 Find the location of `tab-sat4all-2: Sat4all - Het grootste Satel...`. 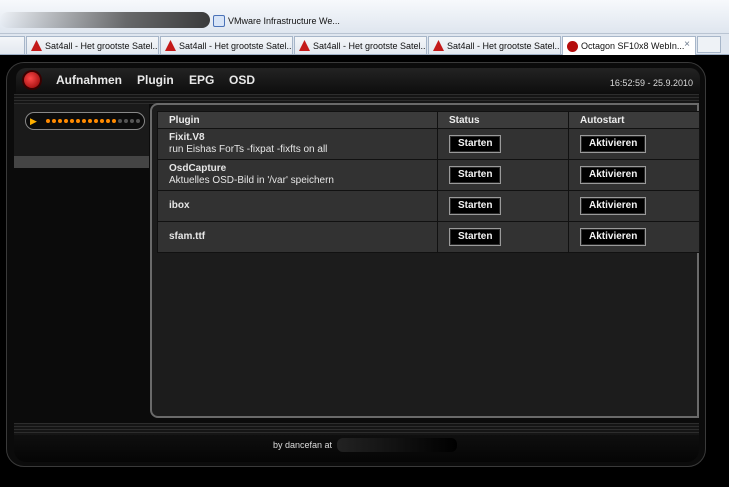

tab-sat4all-2: Sat4all - Het grootste Satel... is located at coordinates (226, 45).